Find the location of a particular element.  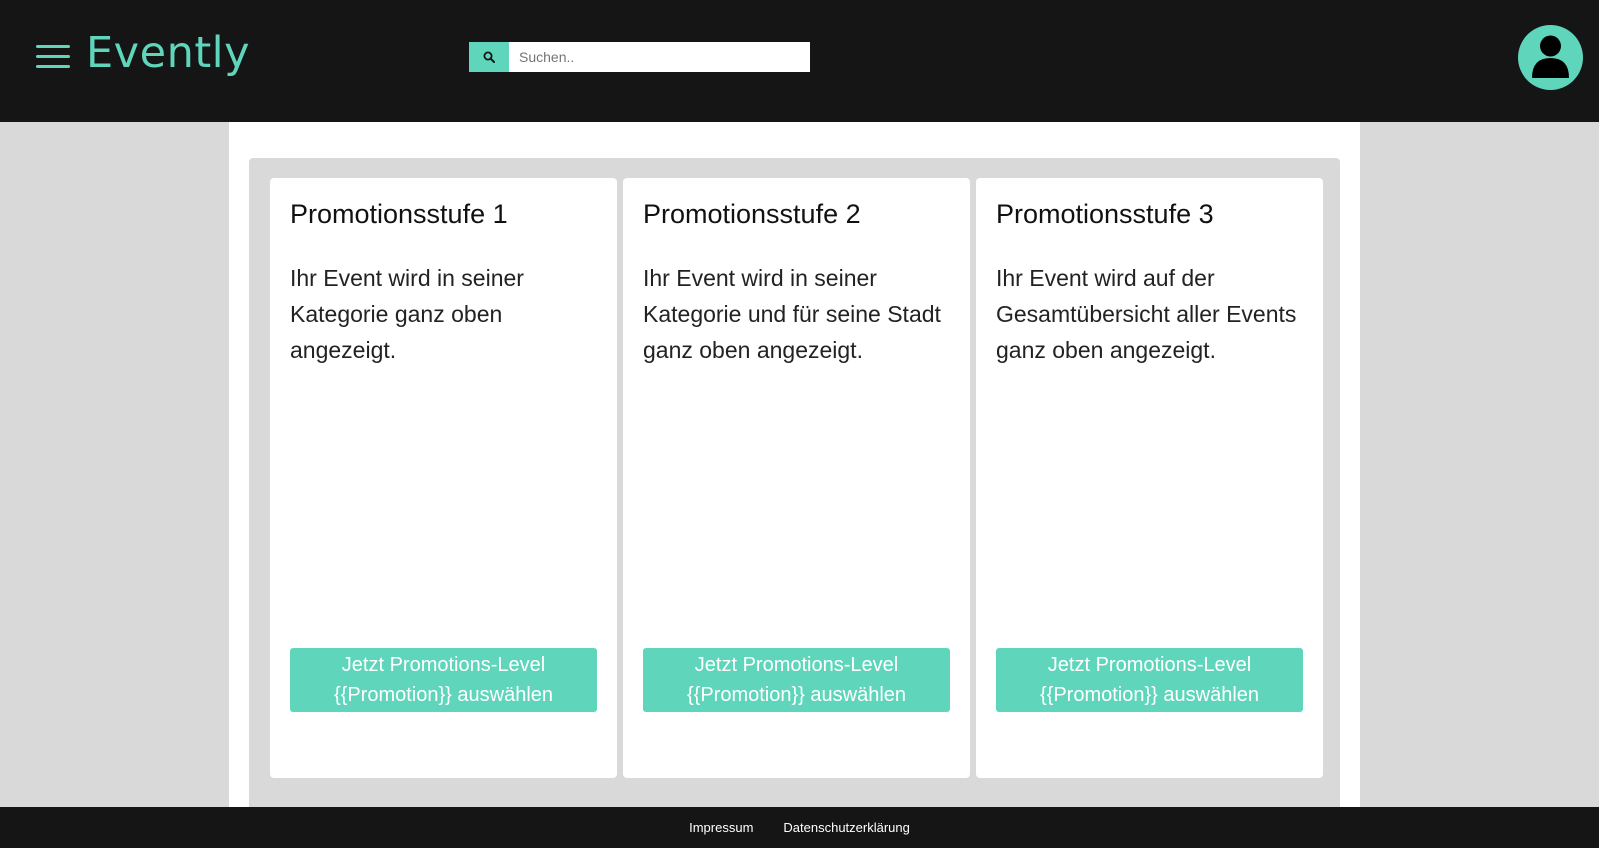

search-input is located at coordinates (659, 57).